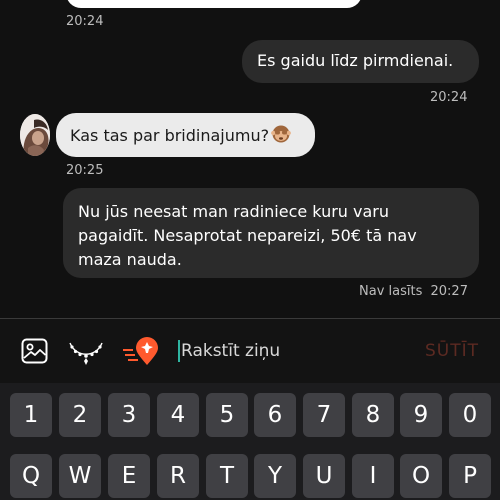 Image resolution: width=500 pixels, height=500 pixels. I want to click on message-input: Rakstīt ziņu, so click(293, 352).